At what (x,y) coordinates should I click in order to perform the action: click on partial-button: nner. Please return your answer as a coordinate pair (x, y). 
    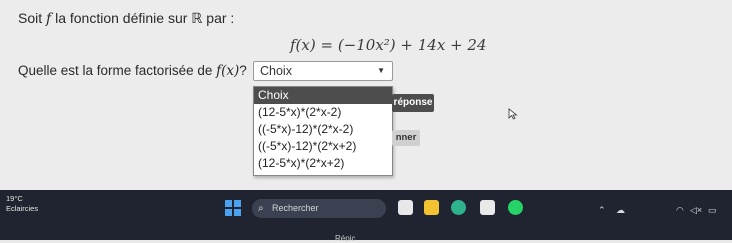
    Looking at the image, I should click on (406, 138).